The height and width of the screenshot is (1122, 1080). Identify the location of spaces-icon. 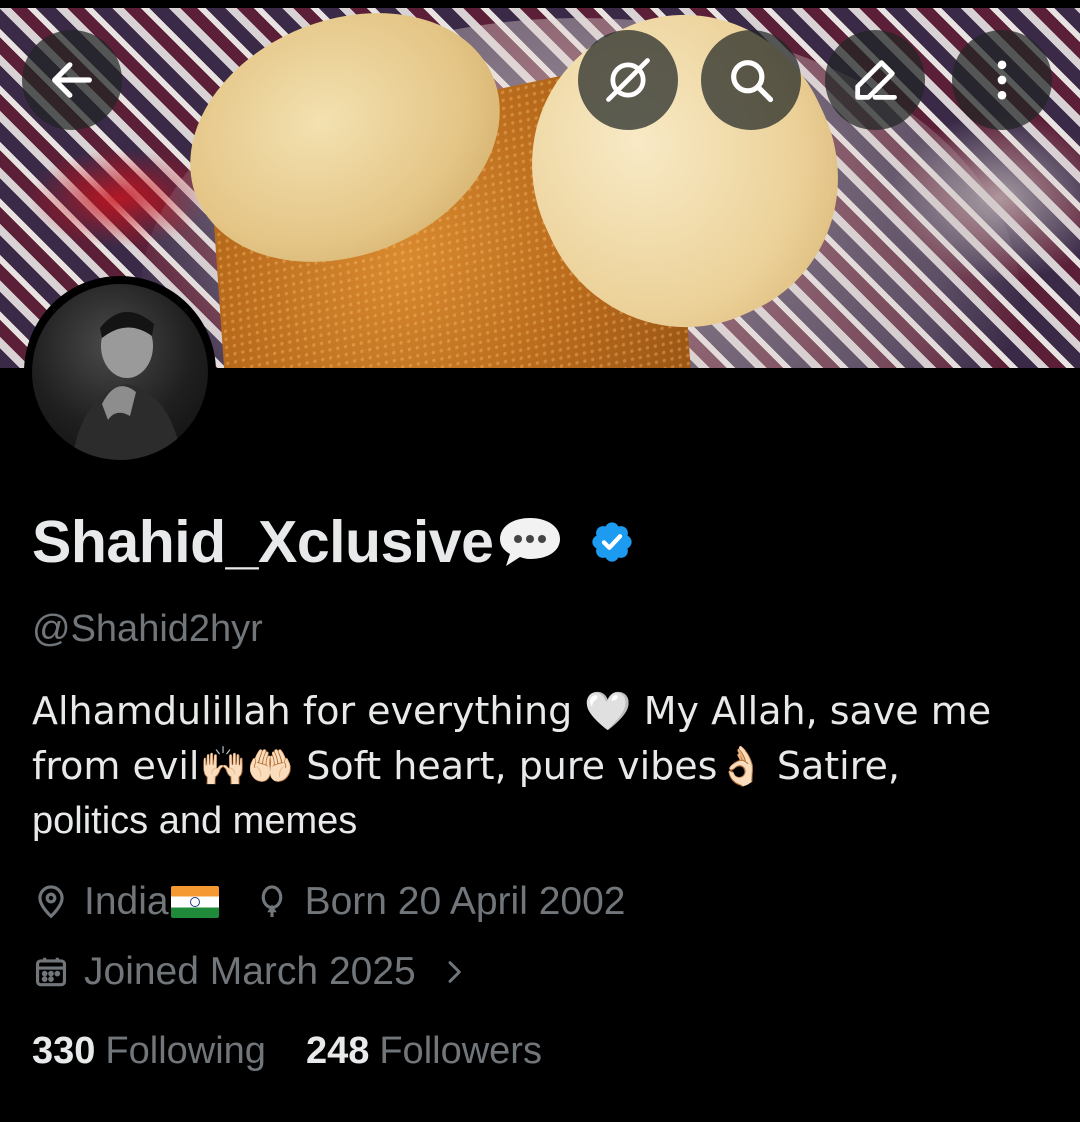
(628, 80).